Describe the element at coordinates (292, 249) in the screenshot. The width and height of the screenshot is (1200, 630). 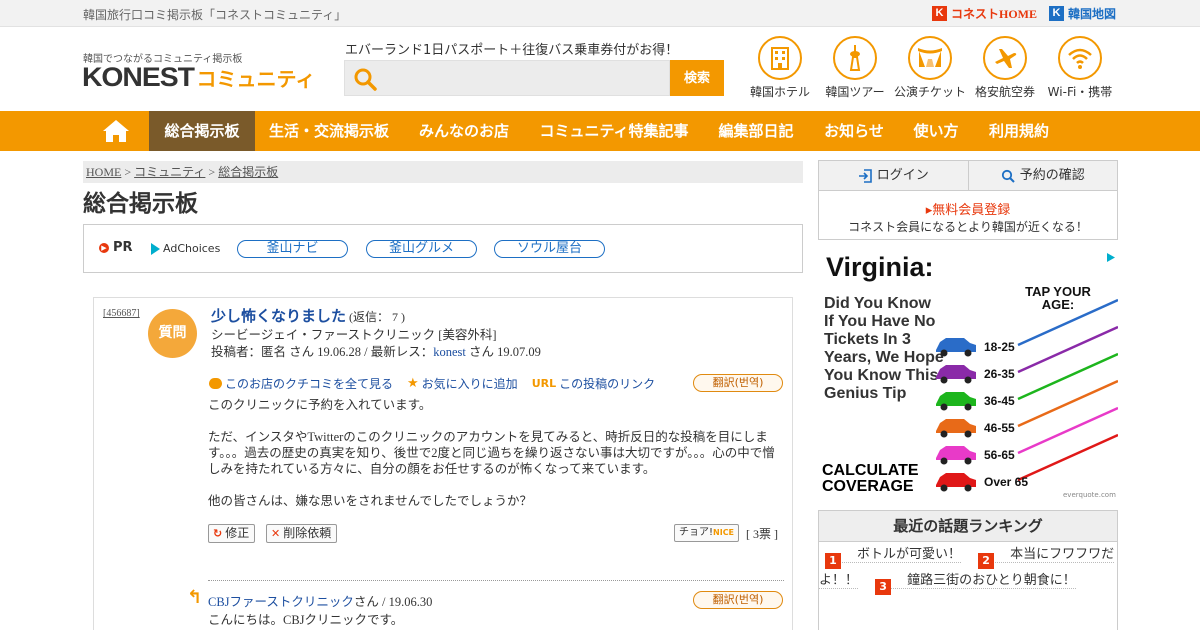
I see `pr-link-busan-navi: 釜山ナビ` at that location.